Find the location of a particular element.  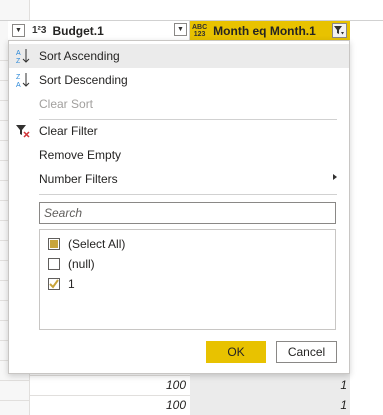

column-header-label: Month eq Month.1 is located at coordinates (264, 30).